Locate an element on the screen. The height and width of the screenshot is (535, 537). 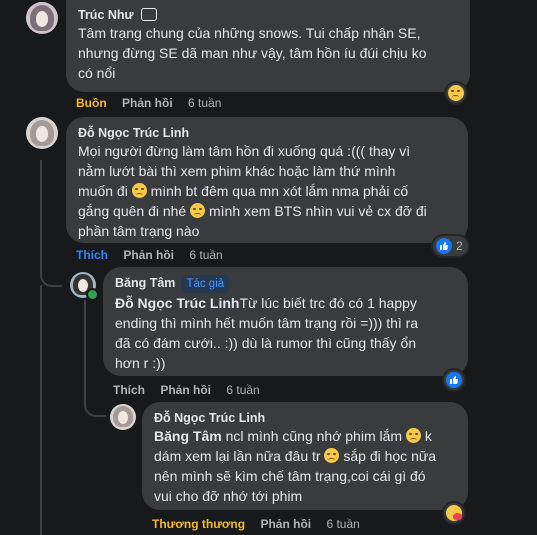
comment-actions: Buồn Phản hồi 6 tuần is located at coordinates (154, 103).